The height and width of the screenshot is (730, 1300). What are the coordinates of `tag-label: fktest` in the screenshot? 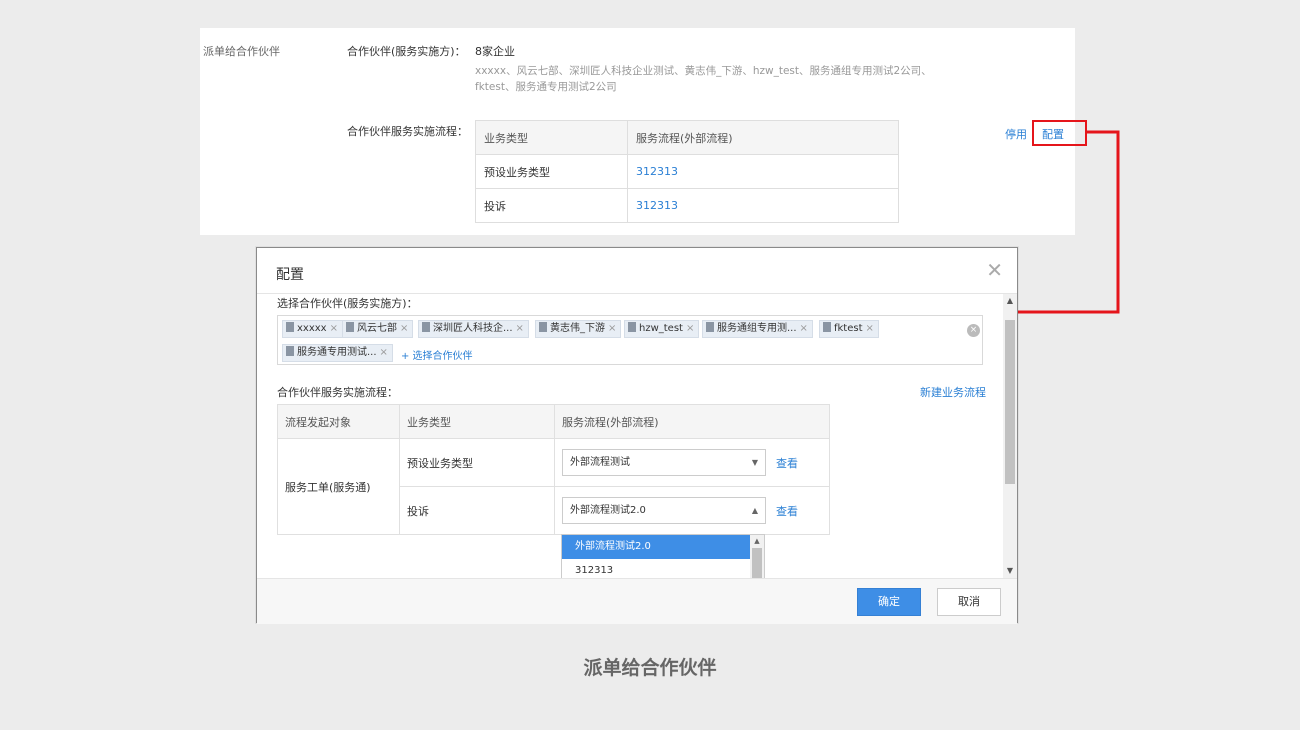 It's located at (848, 328).